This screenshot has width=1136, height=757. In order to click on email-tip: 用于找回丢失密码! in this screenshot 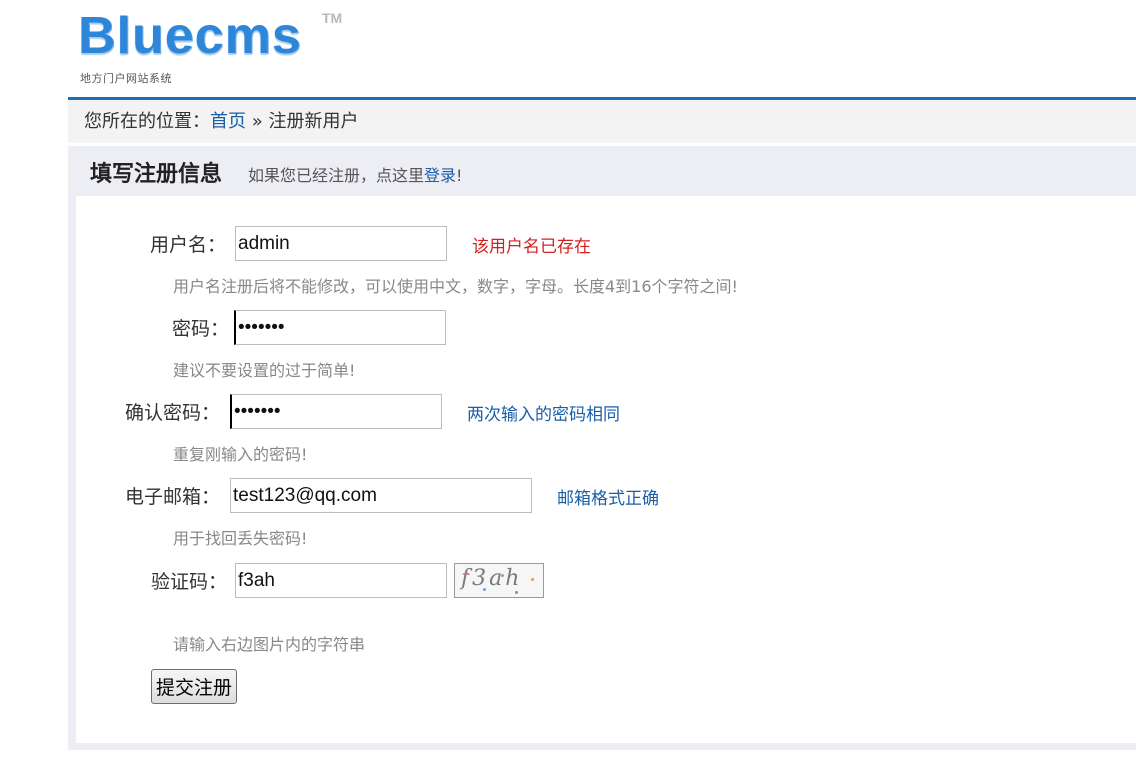, I will do `click(240, 538)`.